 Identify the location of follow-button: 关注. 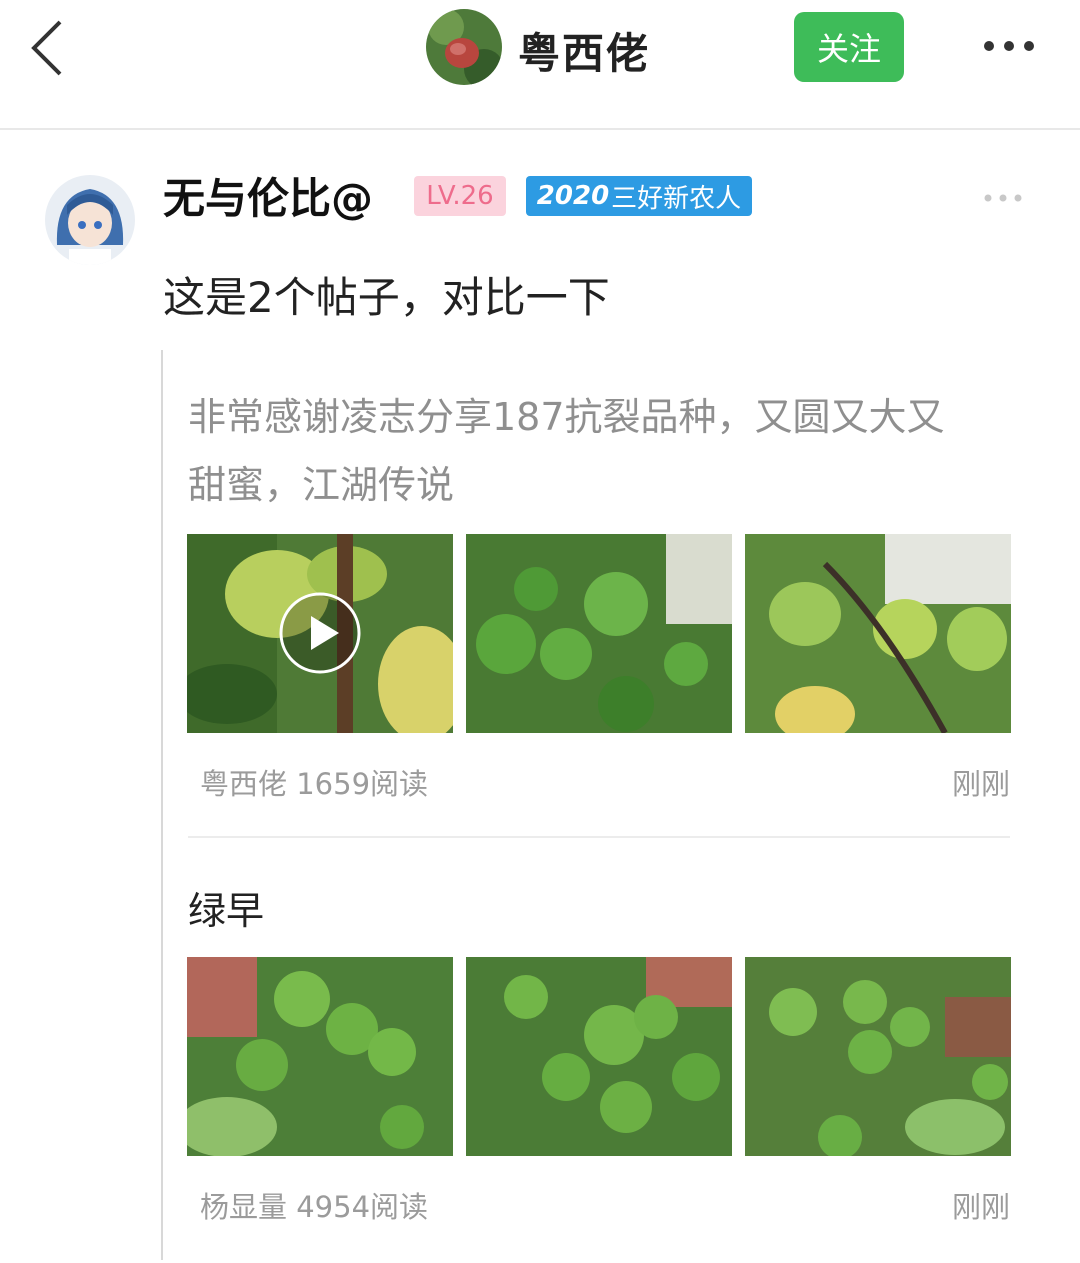
(849, 47).